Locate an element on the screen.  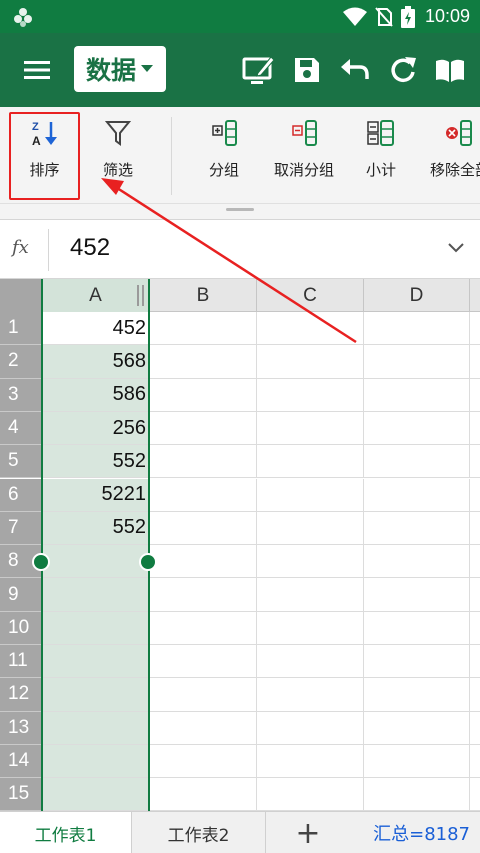
row-header-5: 5 is located at coordinates (21, 462).